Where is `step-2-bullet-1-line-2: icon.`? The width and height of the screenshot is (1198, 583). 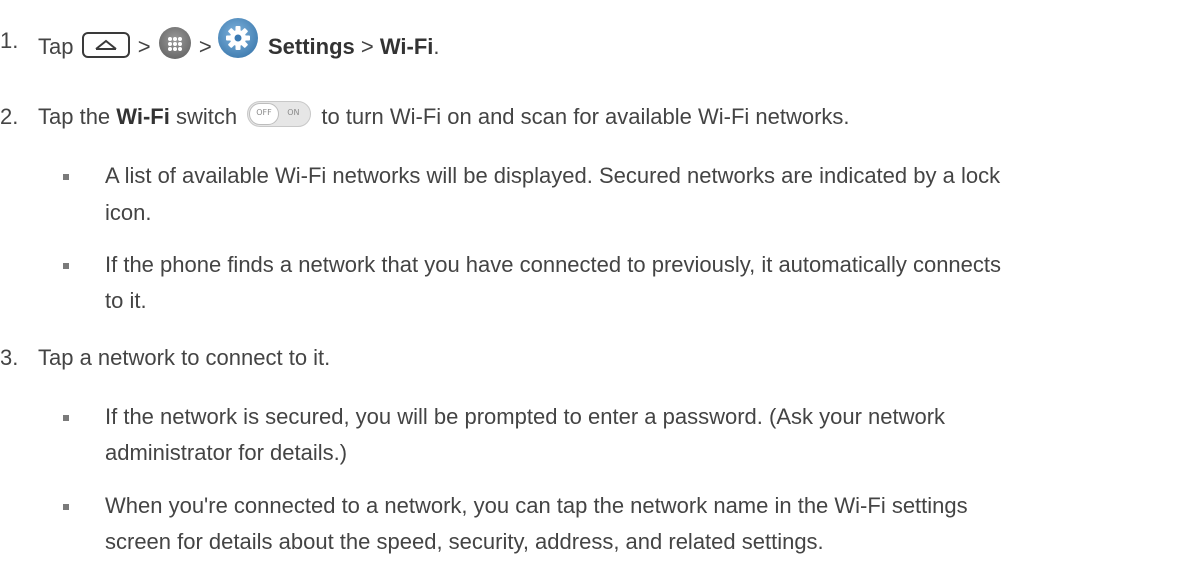
step-2-bullet-1-line-2: icon. is located at coordinates (128, 212).